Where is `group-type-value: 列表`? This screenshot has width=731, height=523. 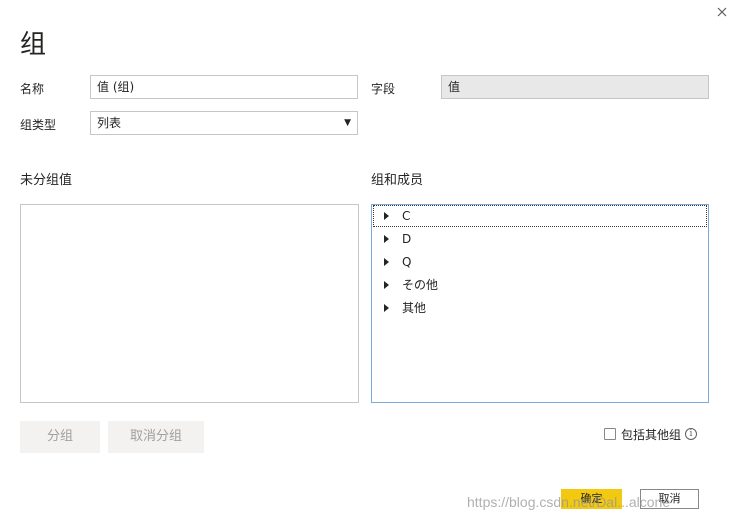 group-type-value: 列表 is located at coordinates (109, 123).